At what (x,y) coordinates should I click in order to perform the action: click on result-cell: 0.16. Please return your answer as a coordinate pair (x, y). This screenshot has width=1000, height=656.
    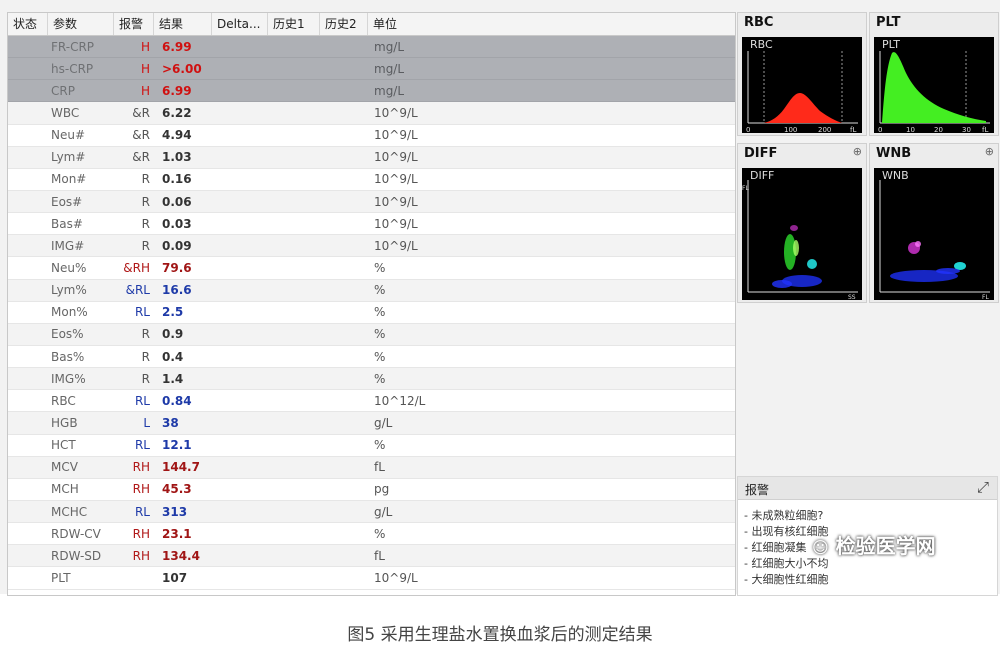
    Looking at the image, I should click on (177, 179).